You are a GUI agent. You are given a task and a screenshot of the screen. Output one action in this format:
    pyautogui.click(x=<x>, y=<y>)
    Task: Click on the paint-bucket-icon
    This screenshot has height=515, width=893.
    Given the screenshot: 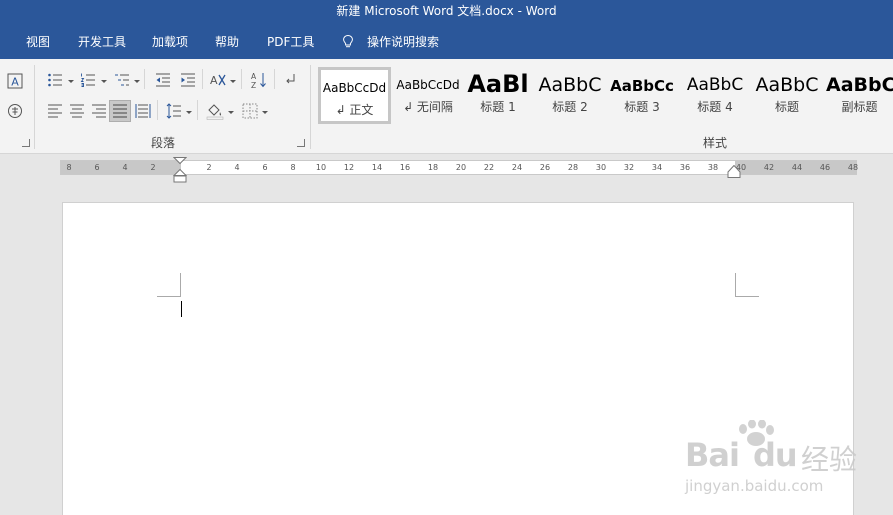 What is the action you would take?
    pyautogui.click(x=215, y=112)
    